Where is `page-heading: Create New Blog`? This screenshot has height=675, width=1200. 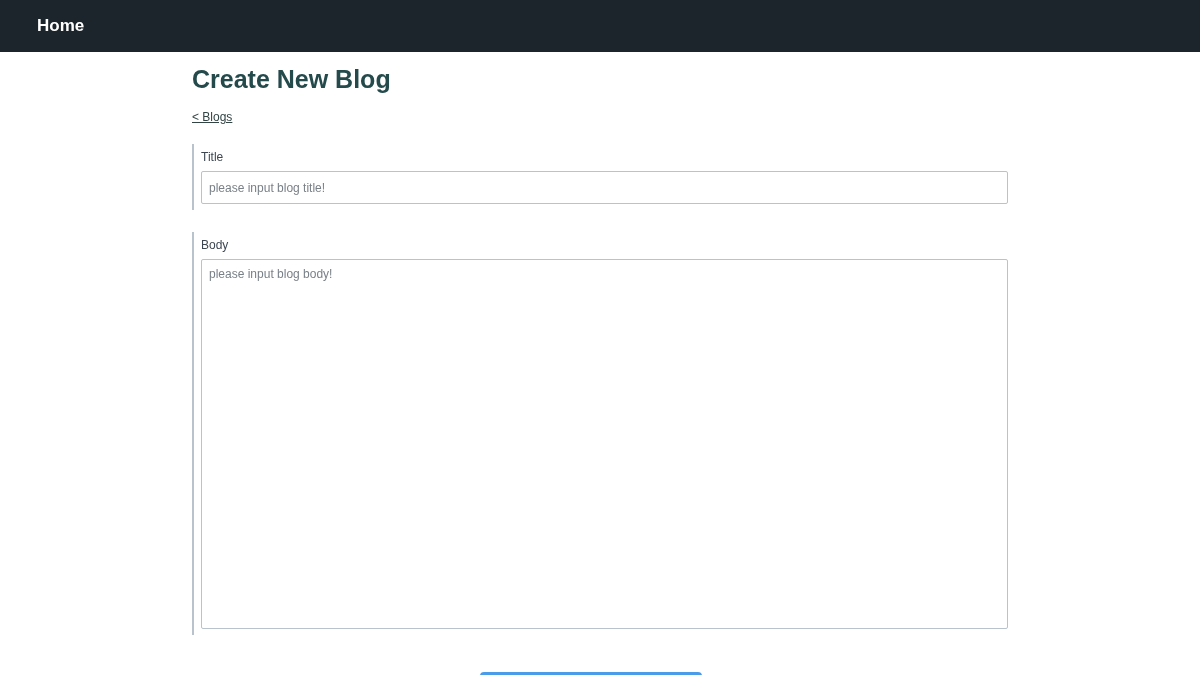
page-heading: Create New Blog is located at coordinates (292, 79).